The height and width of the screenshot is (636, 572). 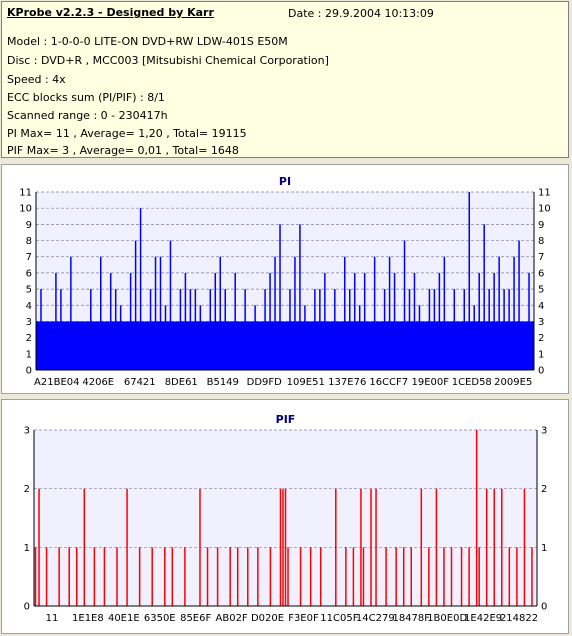 I want to click on pi-ytick-left: 9, so click(x=29, y=225).